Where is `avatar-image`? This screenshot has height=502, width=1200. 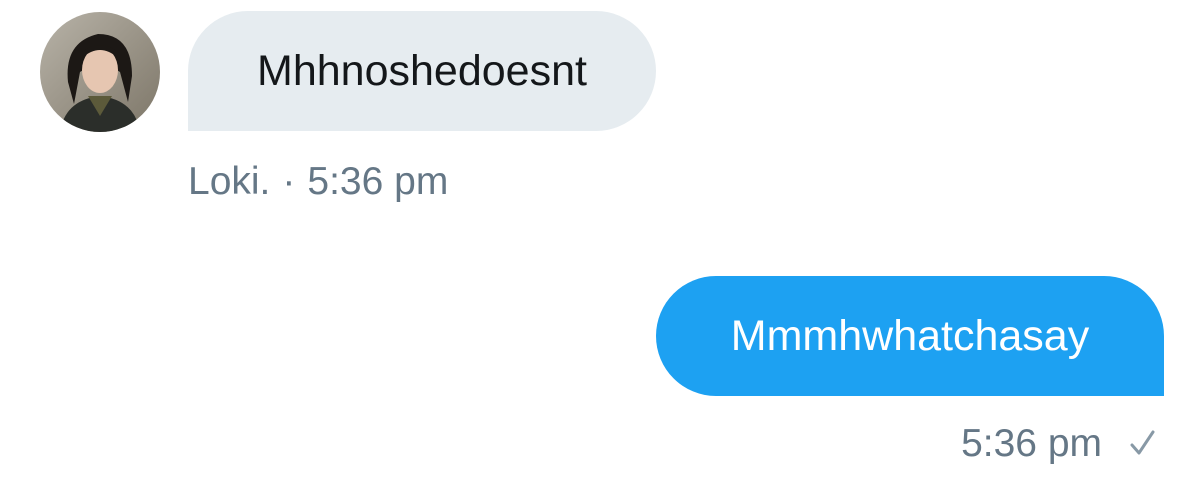 avatar-image is located at coordinates (100, 72).